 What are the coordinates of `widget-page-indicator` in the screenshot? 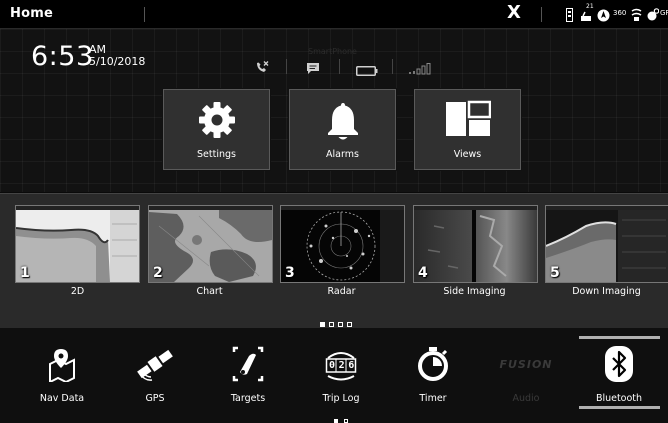 It's located at (344, 415).